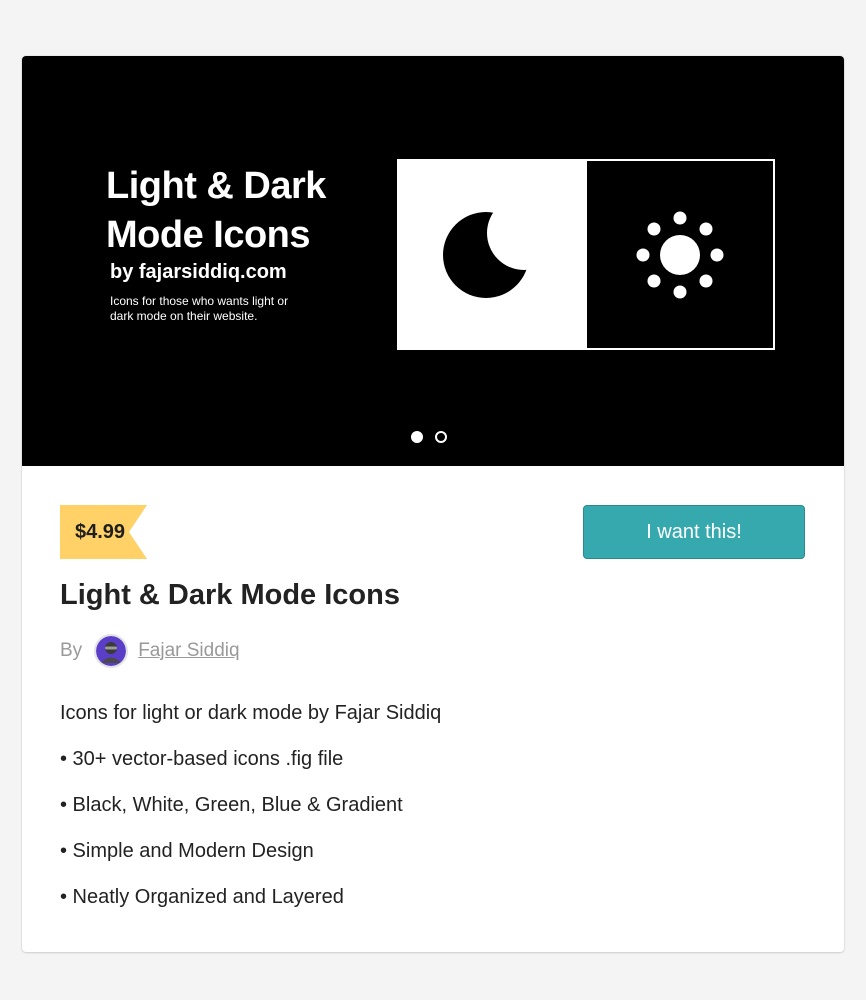 The image size is (866, 1000). Describe the element at coordinates (95, 532) in the screenshot. I see `price-label: $4.99` at that location.